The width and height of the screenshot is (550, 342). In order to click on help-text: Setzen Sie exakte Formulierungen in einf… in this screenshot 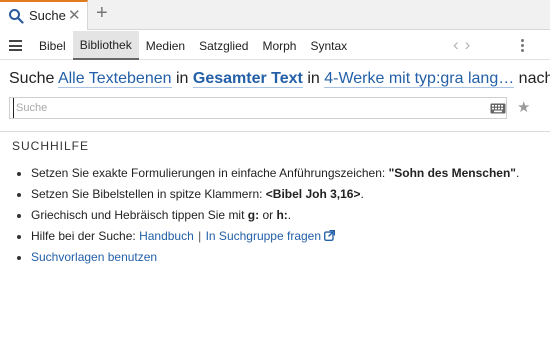, I will do `click(210, 173)`.